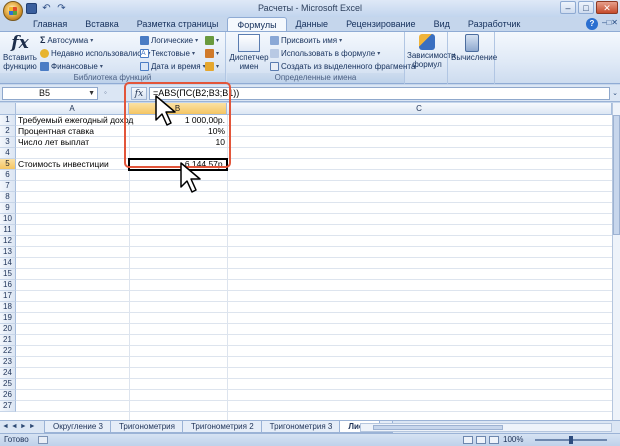 The width and height of the screenshot is (620, 446). Describe the element at coordinates (8, 307) in the screenshot. I see `row-header: 18` at that location.